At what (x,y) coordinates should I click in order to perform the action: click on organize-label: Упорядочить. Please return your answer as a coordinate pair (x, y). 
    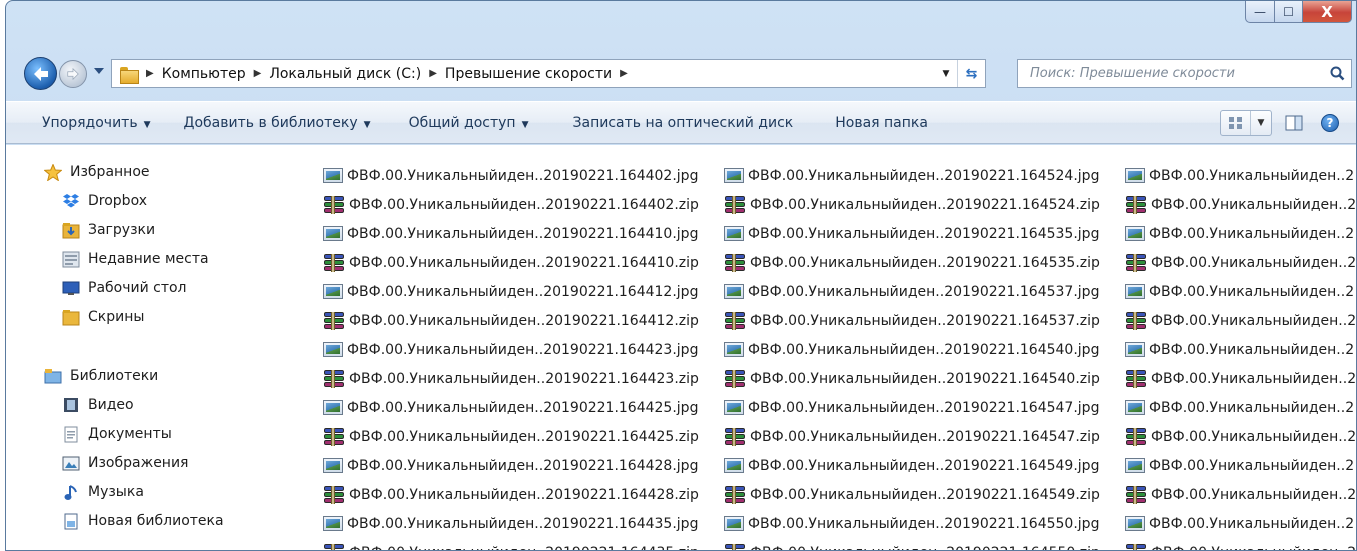
    Looking at the image, I should click on (90, 122).